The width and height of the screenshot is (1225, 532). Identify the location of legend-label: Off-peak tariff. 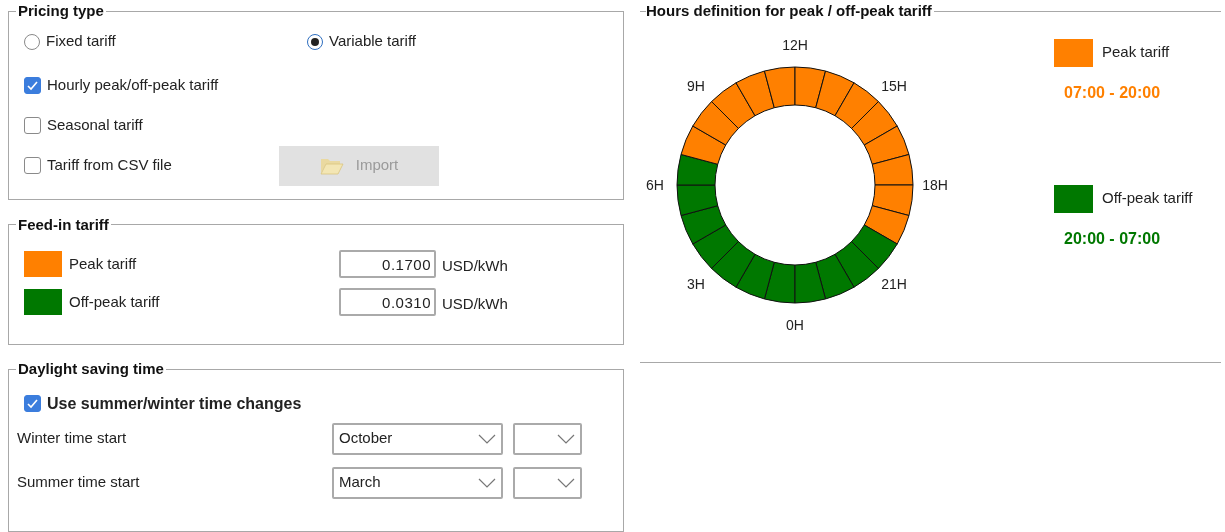
(1147, 198).